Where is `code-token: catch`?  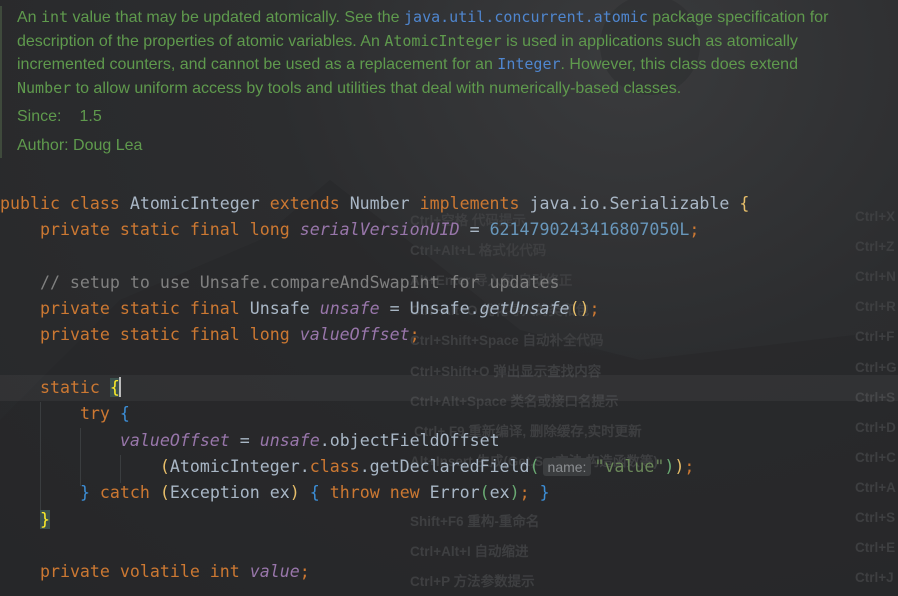 code-token: catch is located at coordinates (124, 493).